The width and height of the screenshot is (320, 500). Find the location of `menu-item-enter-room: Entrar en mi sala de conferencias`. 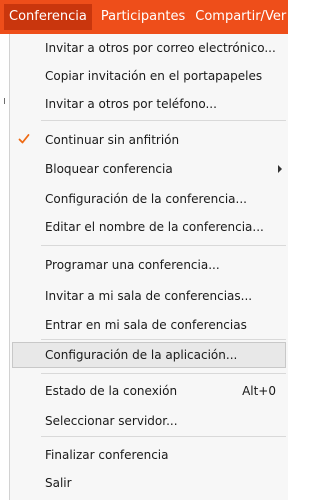

menu-item-enter-room: Entrar en mi sala de conferencias is located at coordinates (149, 325).